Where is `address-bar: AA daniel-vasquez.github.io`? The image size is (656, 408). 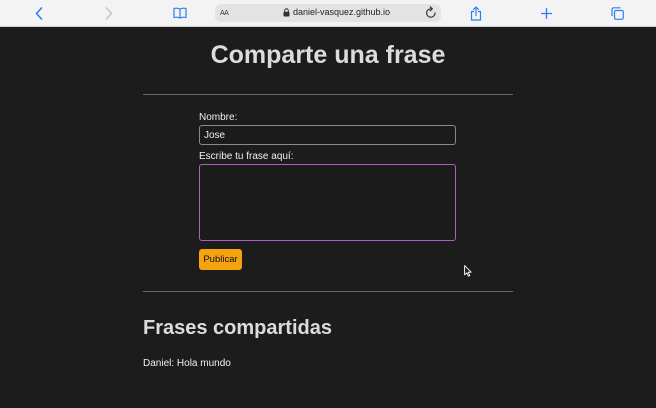
address-bar: AA daniel-vasquez.github.io is located at coordinates (328, 13).